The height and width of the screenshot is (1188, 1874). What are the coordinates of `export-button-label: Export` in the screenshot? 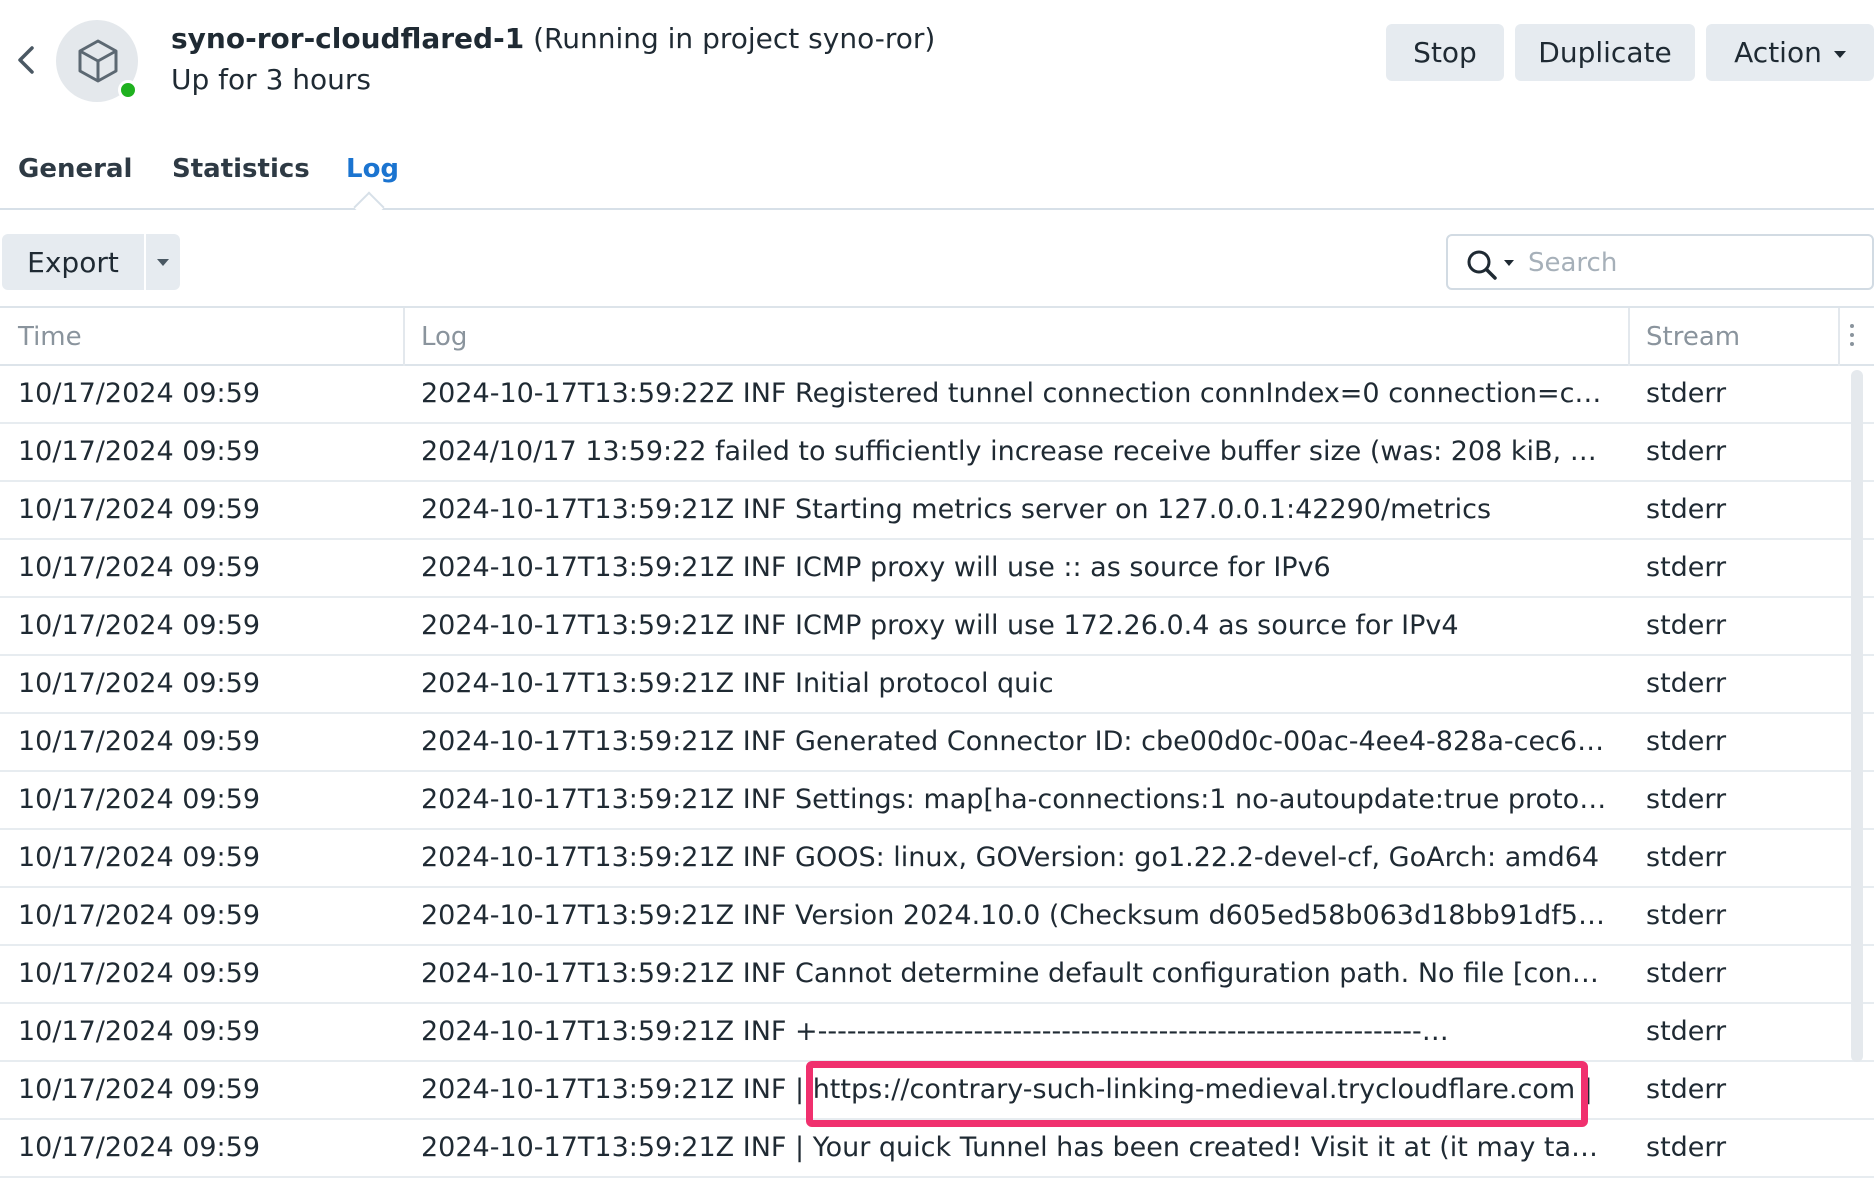 It's located at (73, 262).